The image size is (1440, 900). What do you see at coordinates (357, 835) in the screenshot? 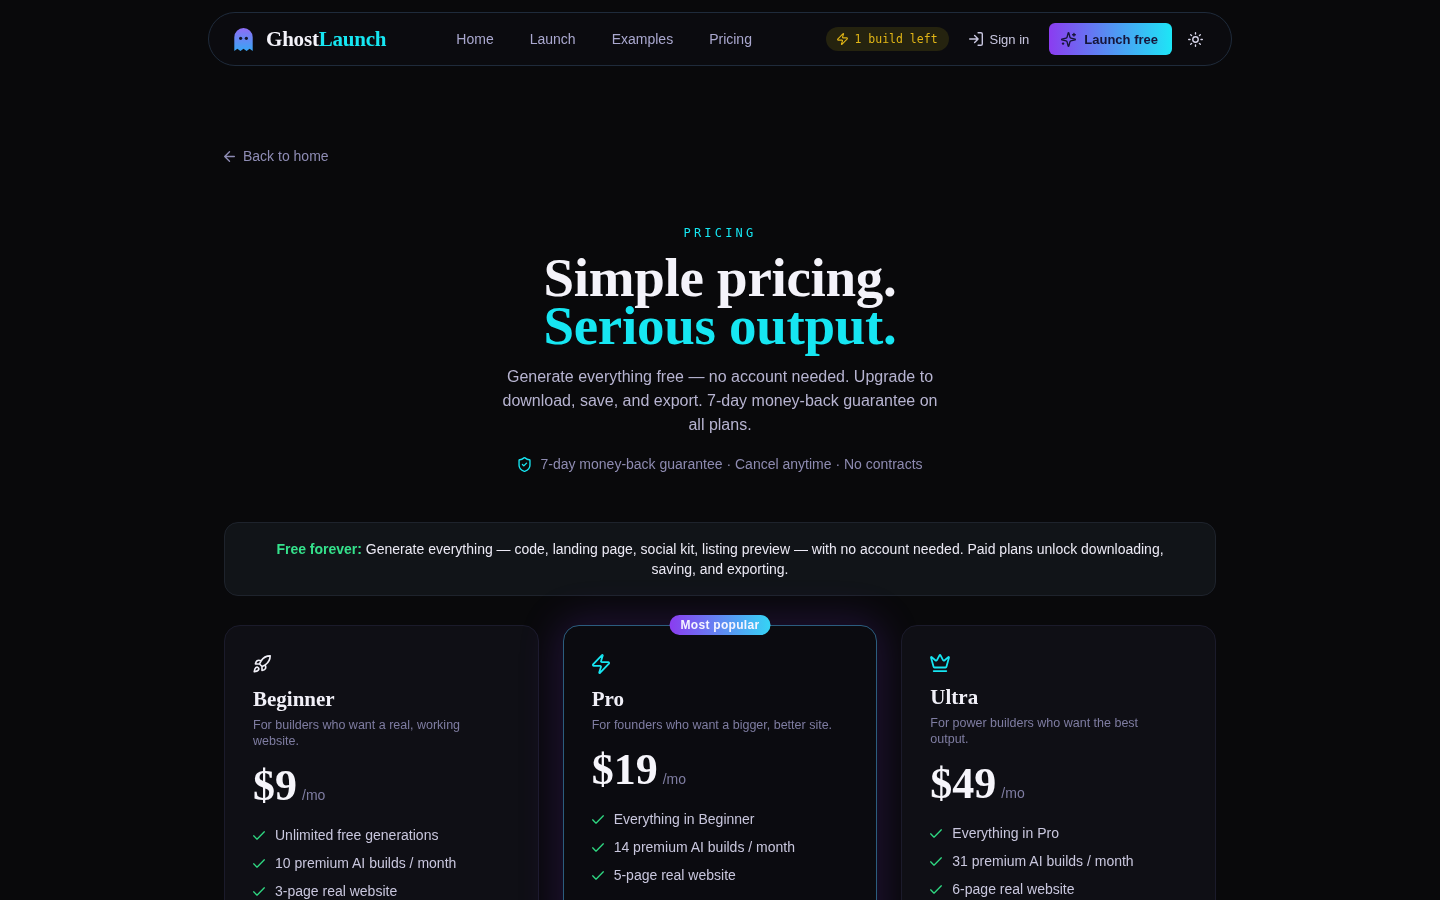
I see `feature-text: Unlimited free generations` at bounding box center [357, 835].